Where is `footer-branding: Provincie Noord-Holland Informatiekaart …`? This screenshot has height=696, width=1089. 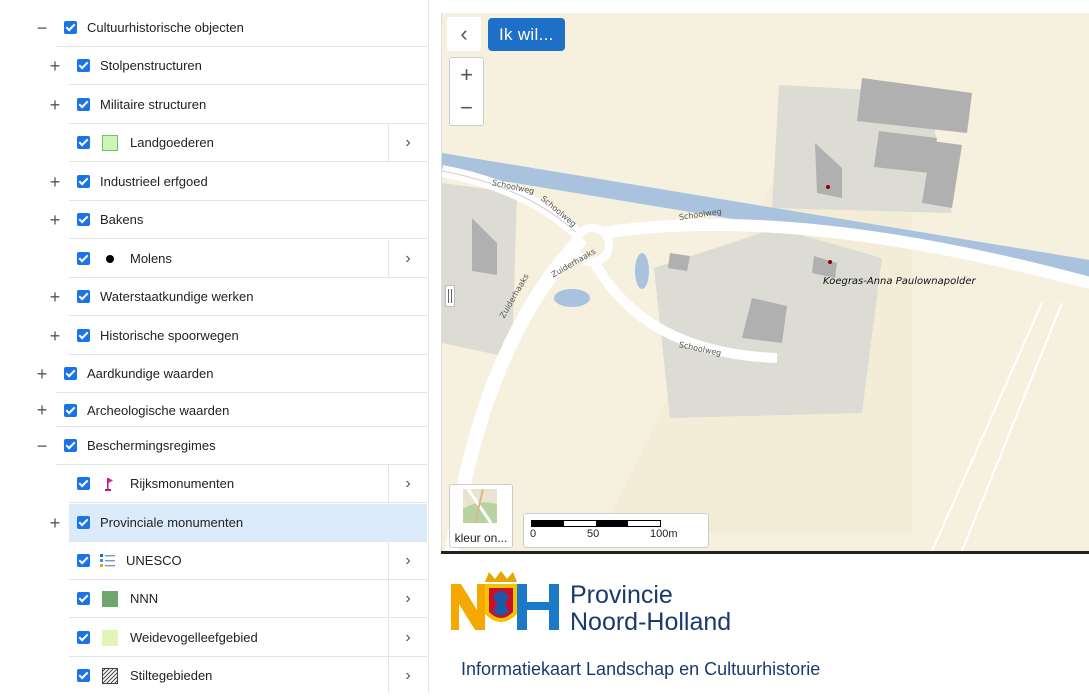 footer-branding: Provincie Noord-Holland Informatiekaart … is located at coordinates (765, 623).